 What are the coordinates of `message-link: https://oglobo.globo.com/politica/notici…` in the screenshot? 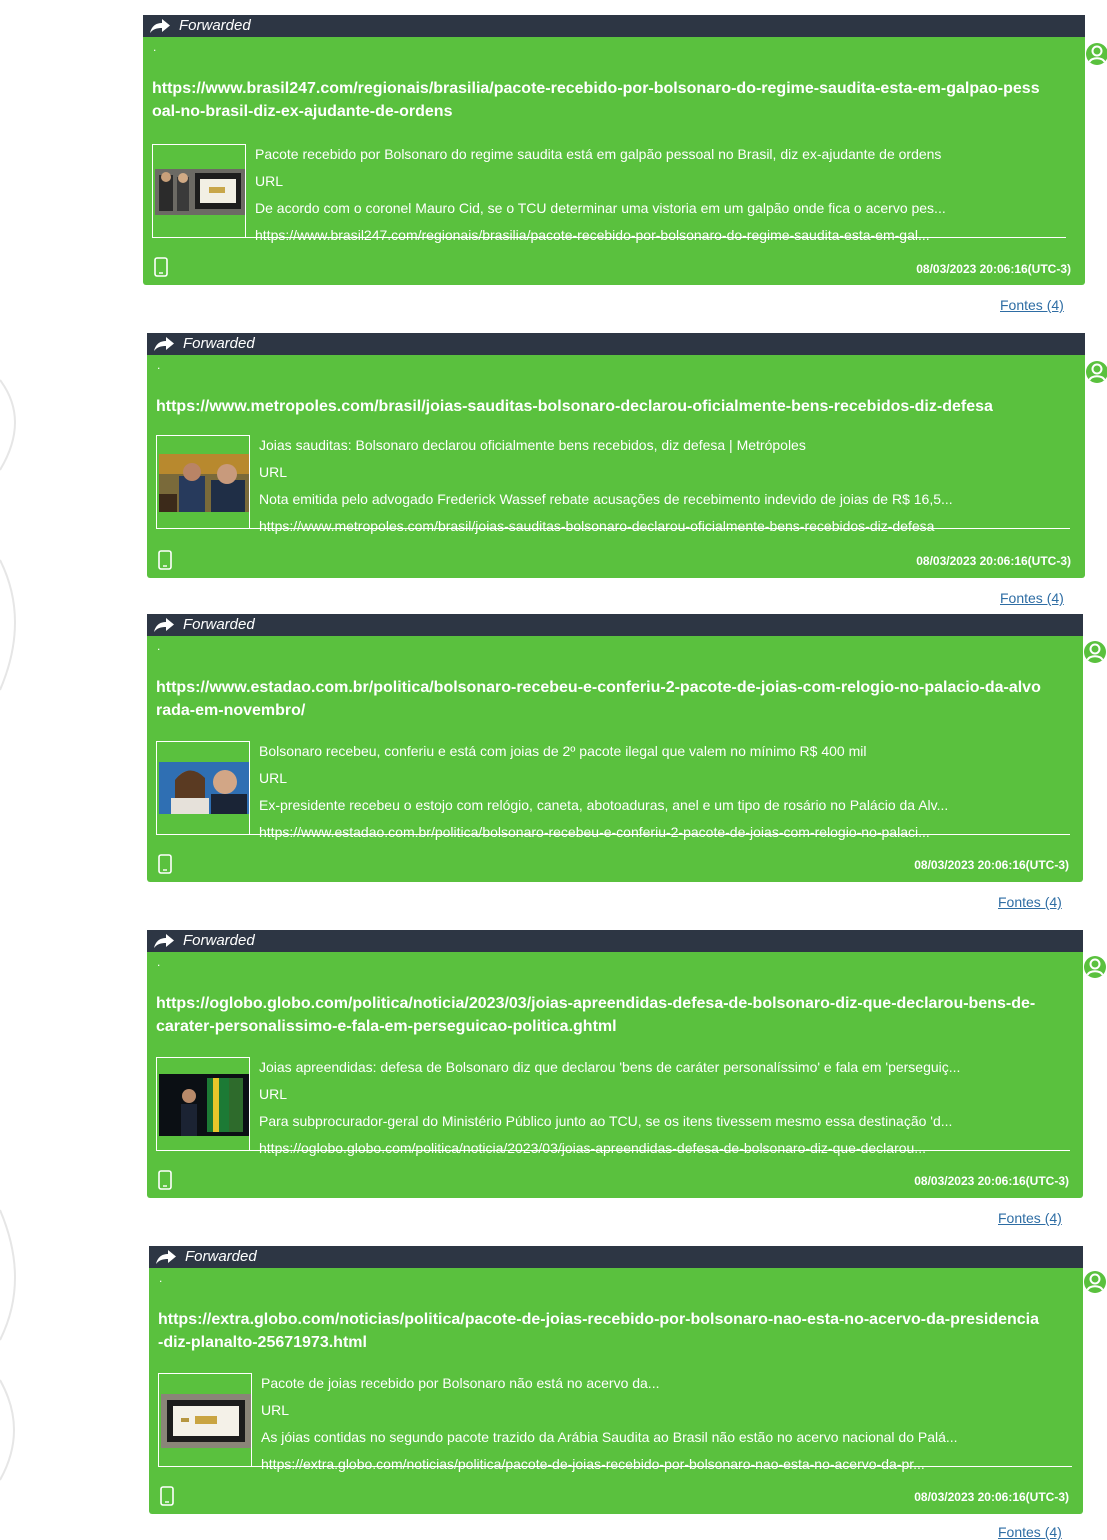 It's located at (599, 1015).